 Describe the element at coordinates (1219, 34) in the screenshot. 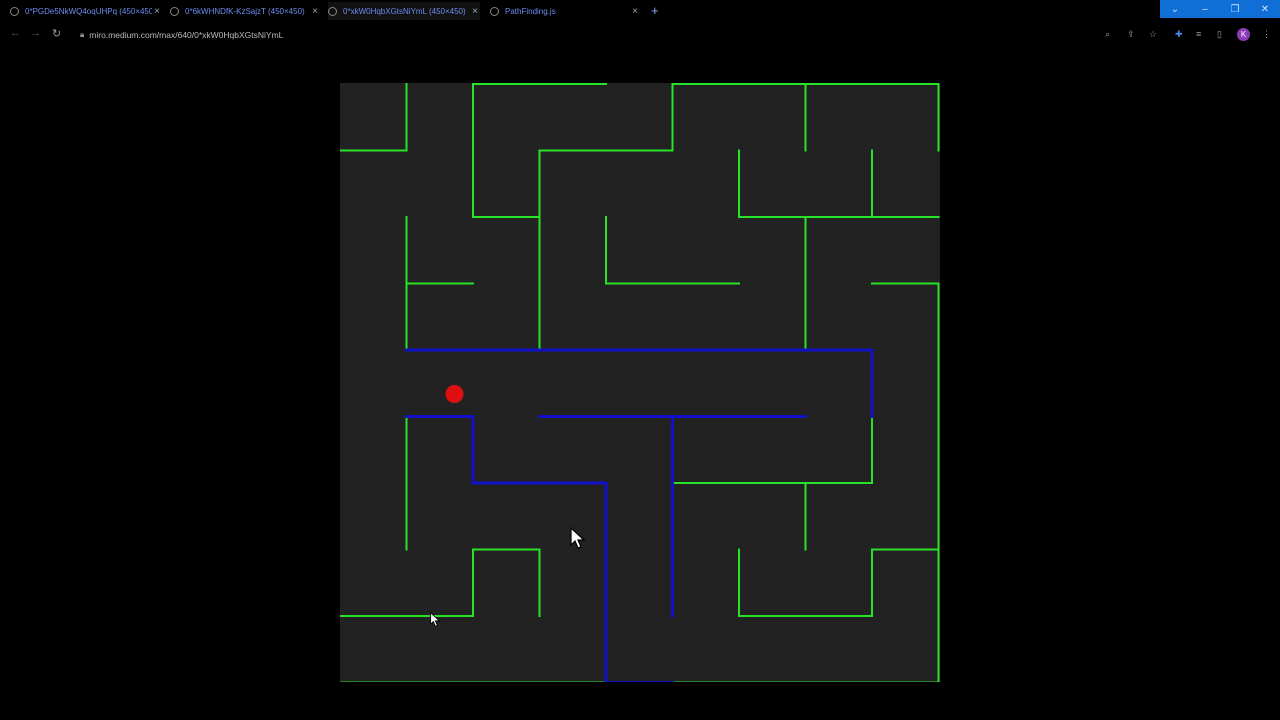

I see `side-panel-icon: ▯` at that location.